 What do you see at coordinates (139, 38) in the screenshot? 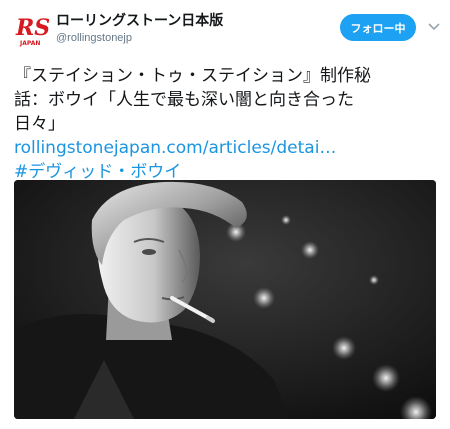
I see `account-handle: @rollingstonejp` at bounding box center [139, 38].